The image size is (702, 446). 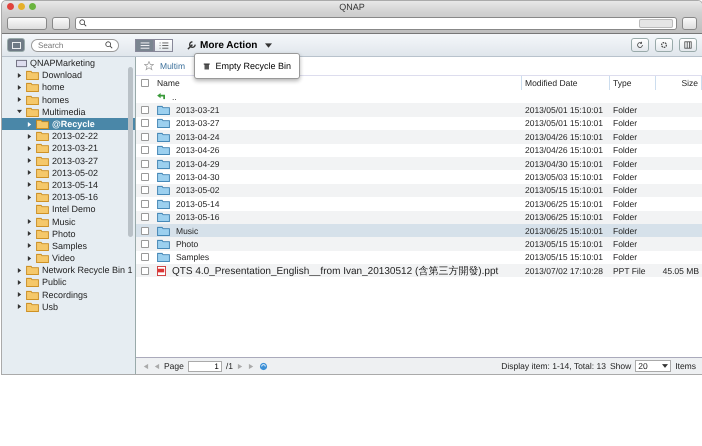 What do you see at coordinates (419, 150) in the screenshot?
I see `file-row: 2013-04-26 2013/04/26 15:10:01 Folder` at bounding box center [419, 150].